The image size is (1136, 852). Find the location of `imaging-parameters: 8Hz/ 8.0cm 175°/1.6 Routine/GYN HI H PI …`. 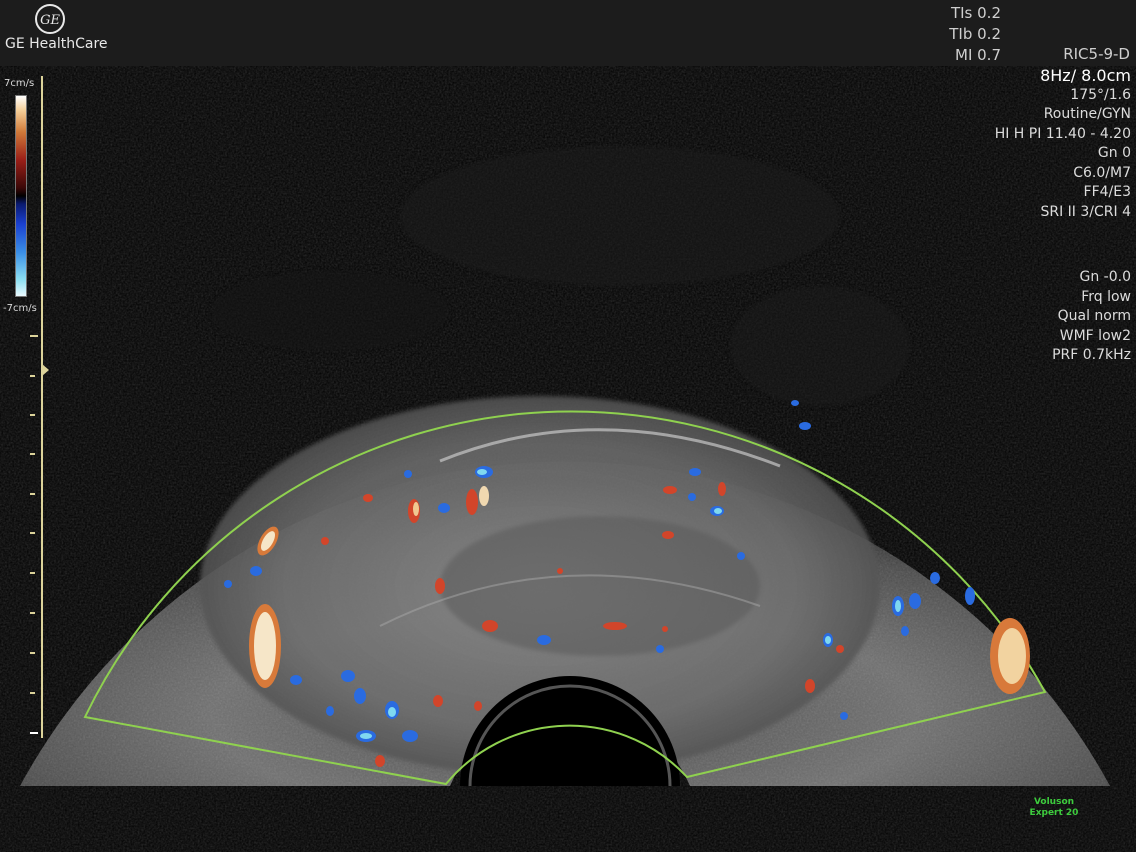

imaging-parameters: 8Hz/ 8.0cm 175°/1.6 Routine/GYN HI H PI … is located at coordinates (1001, 144).